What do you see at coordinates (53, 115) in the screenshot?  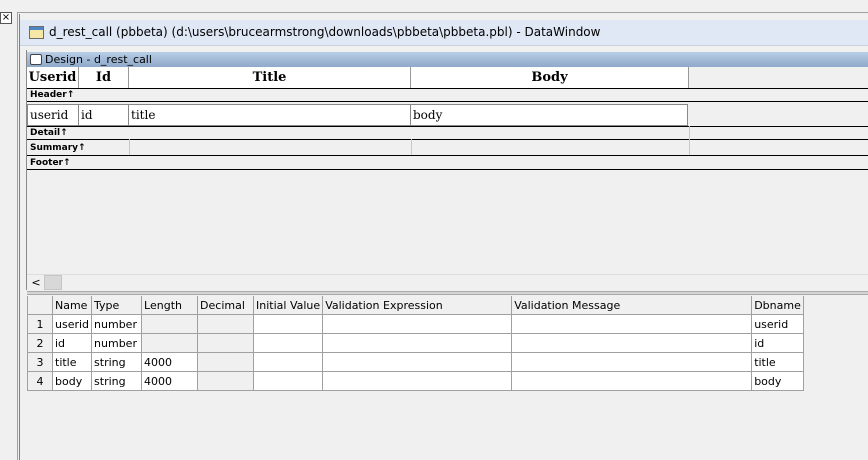 I see `field-userid: userid` at bounding box center [53, 115].